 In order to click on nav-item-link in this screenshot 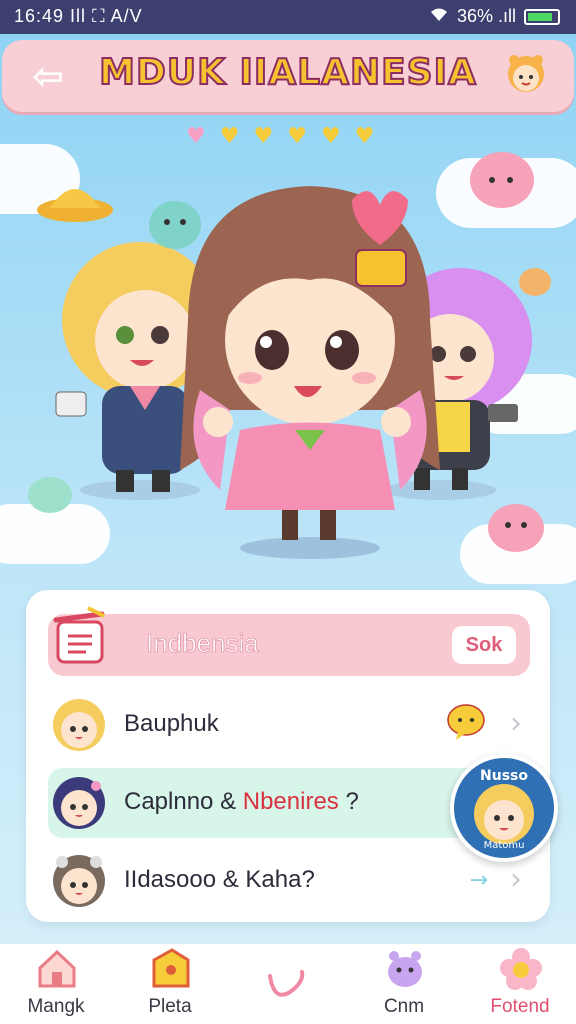, I will do `click(286, 984)`.